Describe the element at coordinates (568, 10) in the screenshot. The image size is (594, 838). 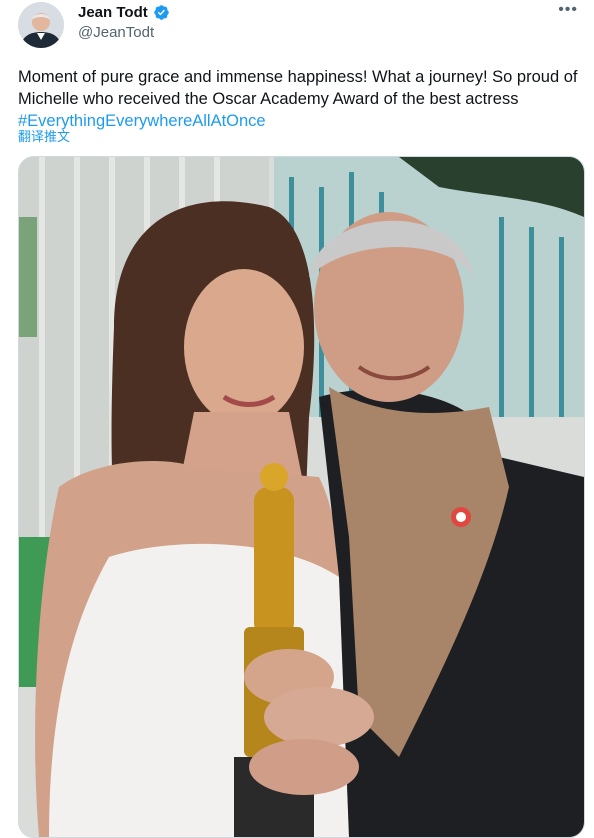
I see `more-horizontal-icon: •••` at that location.